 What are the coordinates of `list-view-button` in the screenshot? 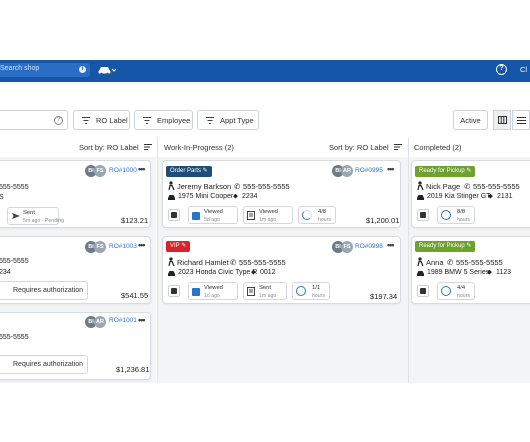 It's located at (521, 120).